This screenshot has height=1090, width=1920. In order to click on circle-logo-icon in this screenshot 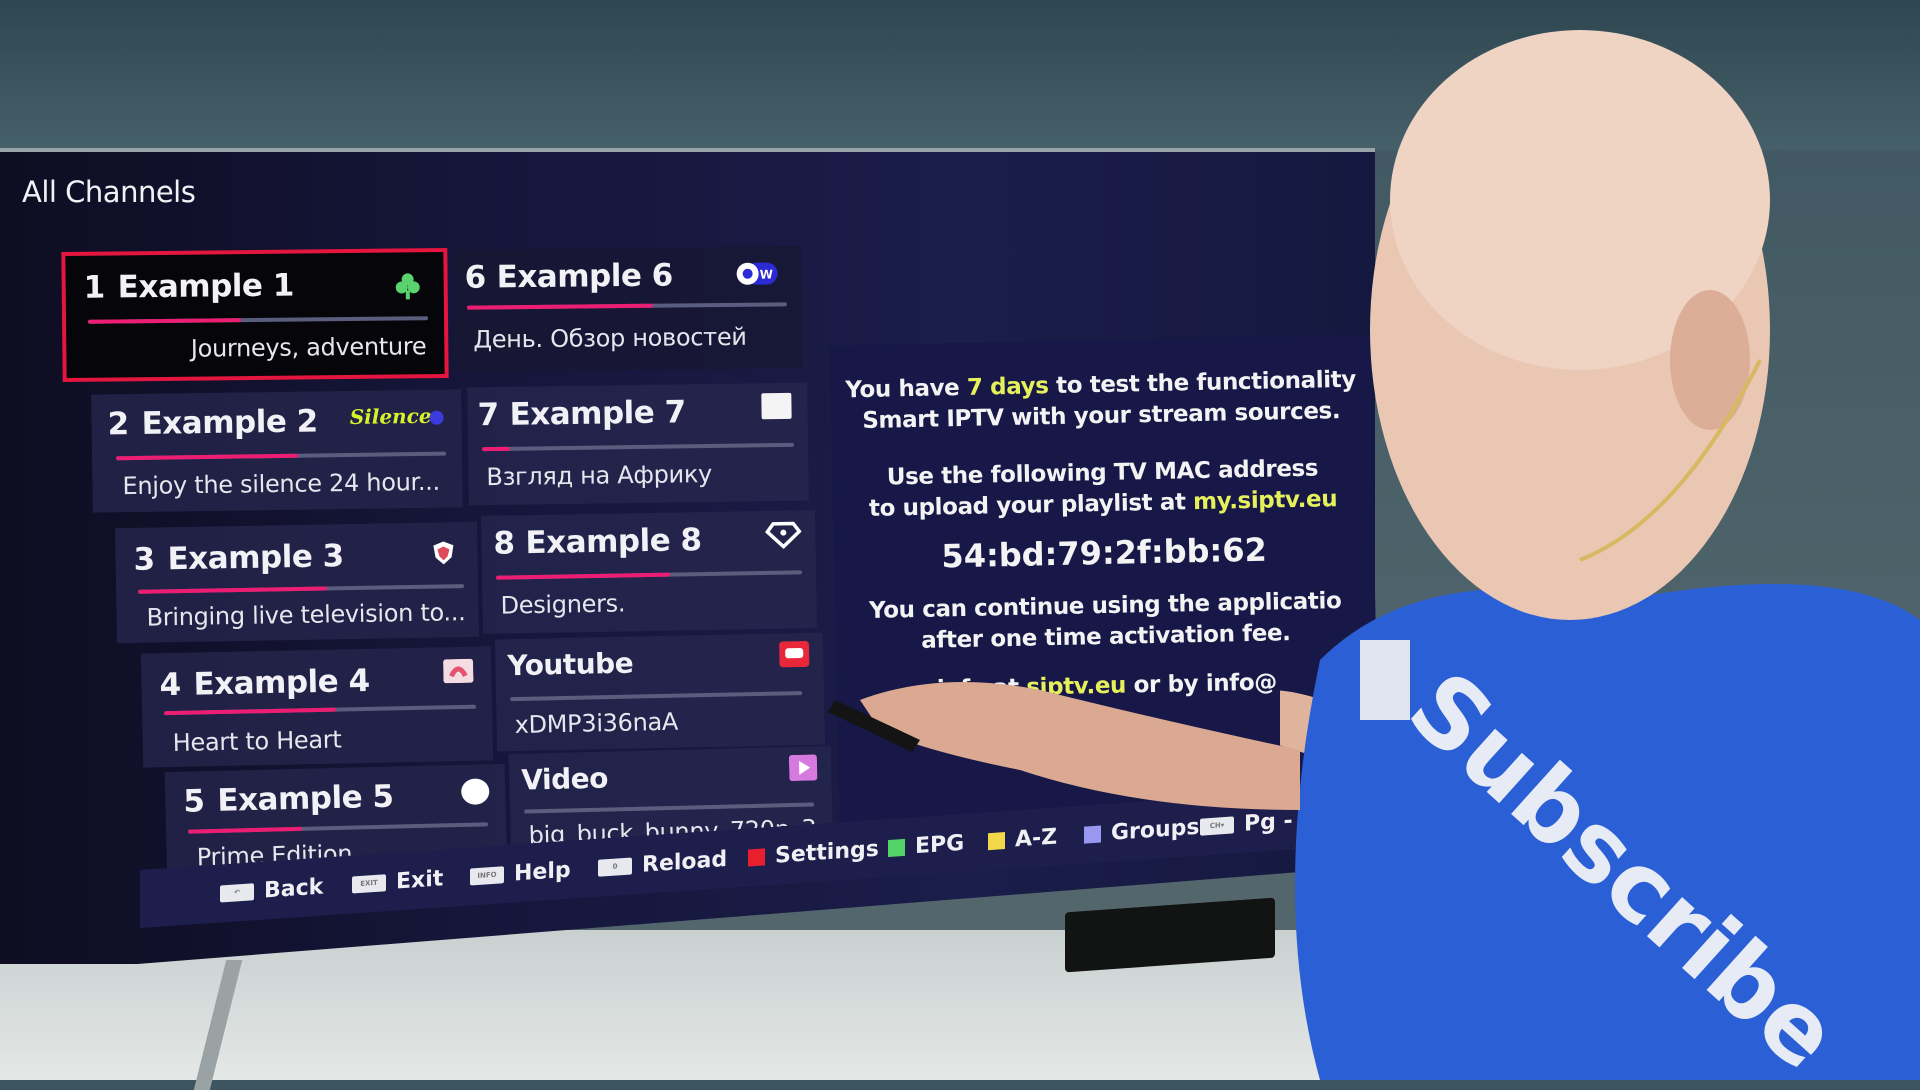, I will do `click(475, 791)`.